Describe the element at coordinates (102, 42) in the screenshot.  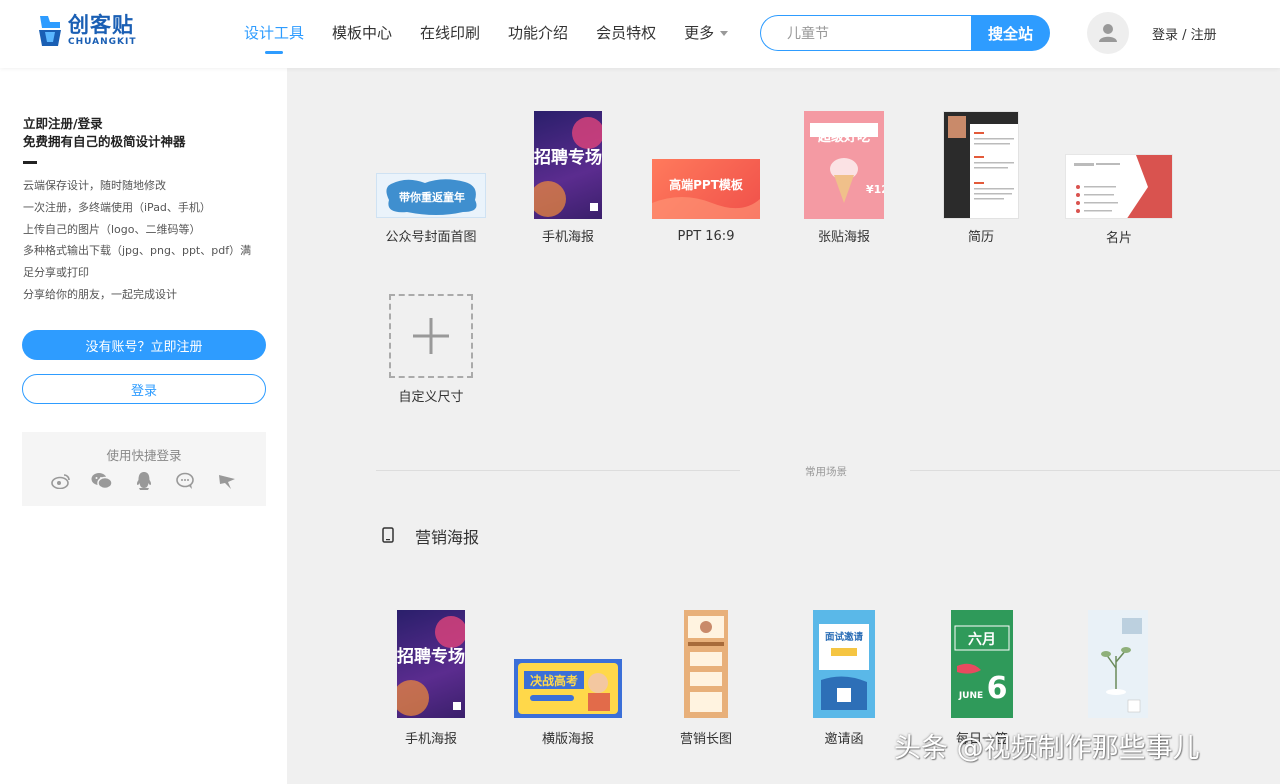
I see `logo-subtext: CHUANGKIT` at that location.